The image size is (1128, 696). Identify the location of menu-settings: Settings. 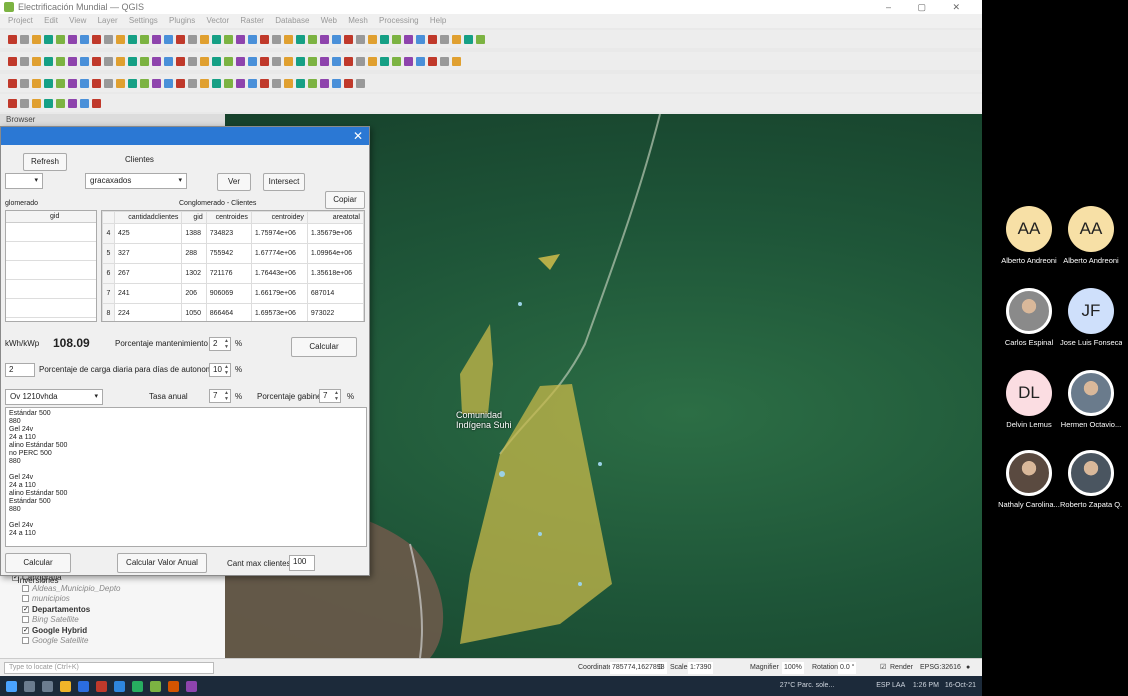
(143, 20).